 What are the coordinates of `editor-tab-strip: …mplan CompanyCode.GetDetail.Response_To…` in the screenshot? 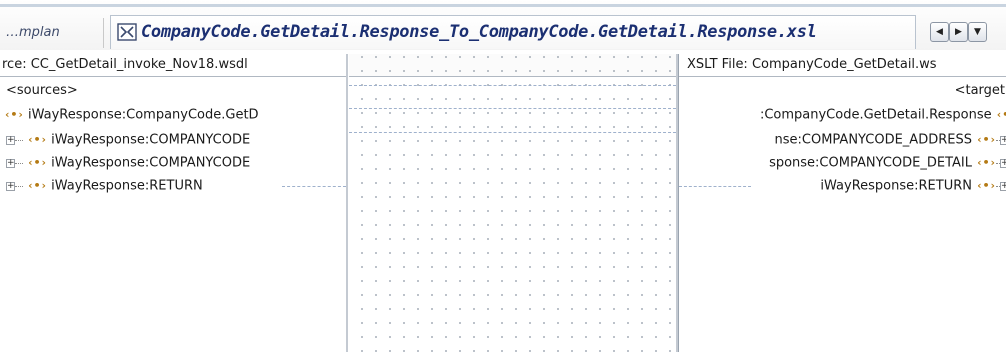 It's located at (503, 25).